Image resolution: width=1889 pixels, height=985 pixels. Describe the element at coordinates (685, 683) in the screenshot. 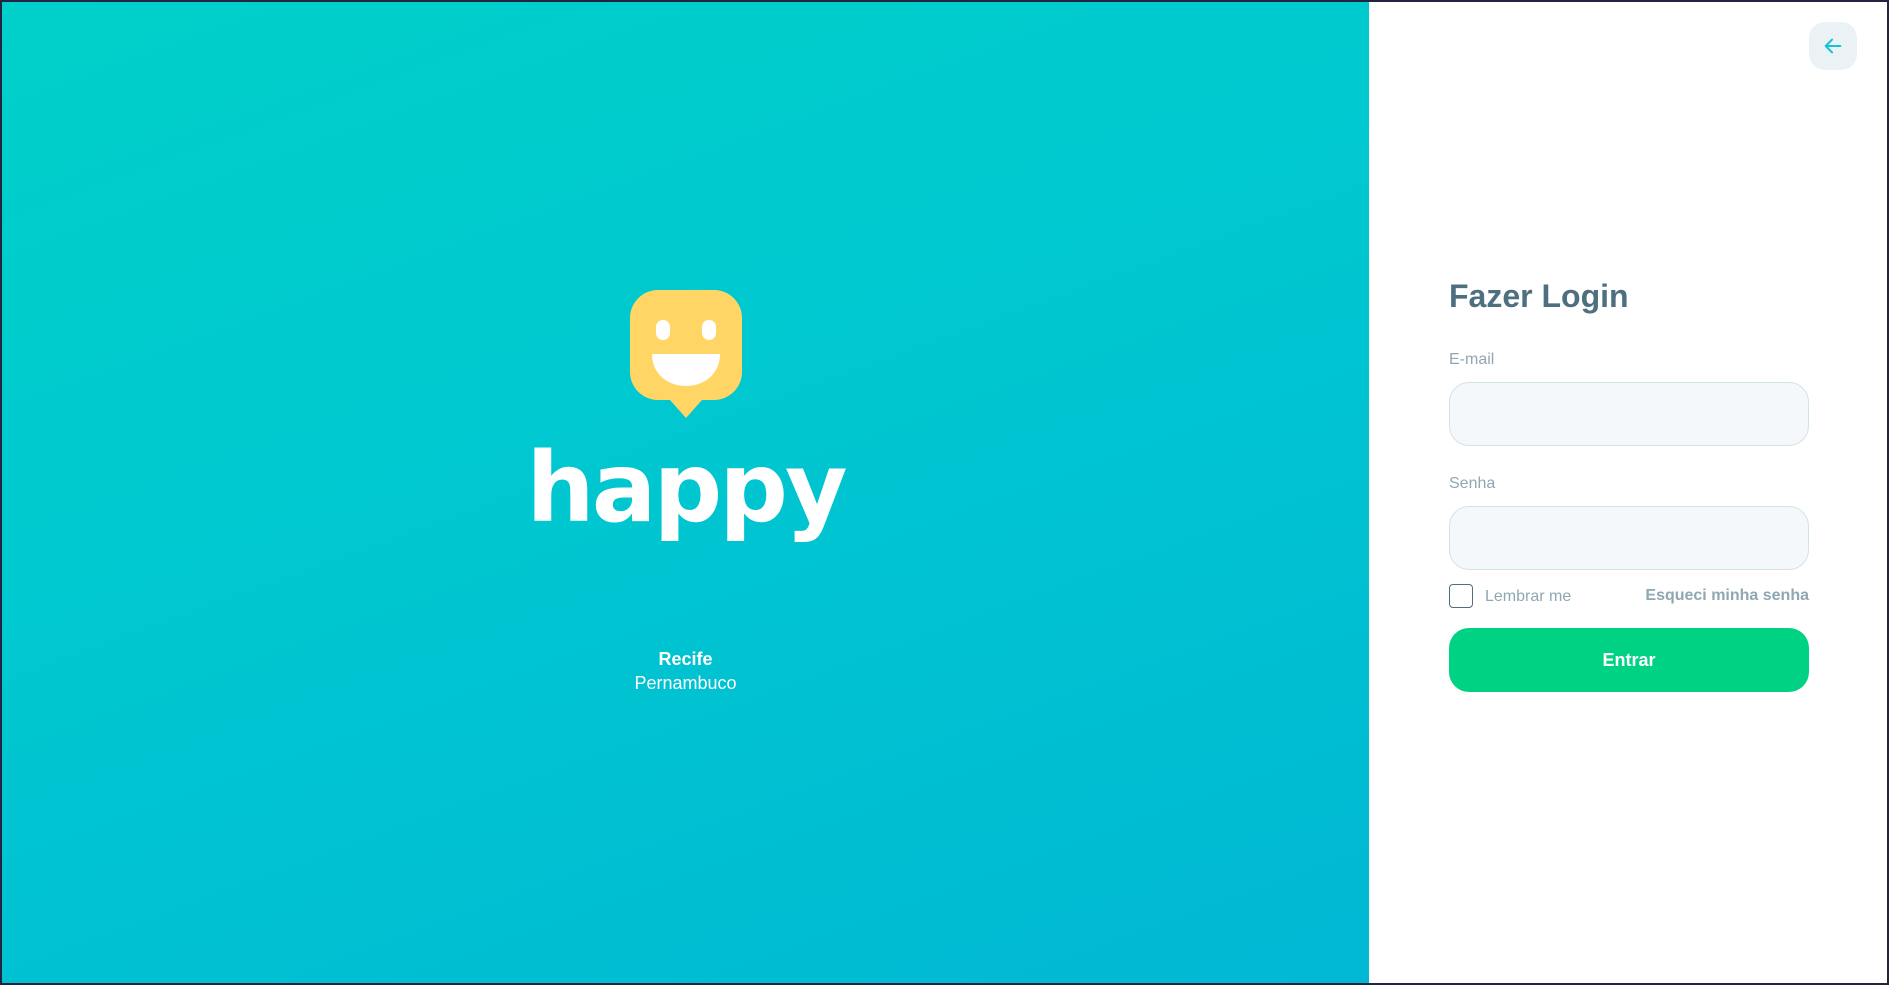

I see `location-state: Pernambuco` at that location.